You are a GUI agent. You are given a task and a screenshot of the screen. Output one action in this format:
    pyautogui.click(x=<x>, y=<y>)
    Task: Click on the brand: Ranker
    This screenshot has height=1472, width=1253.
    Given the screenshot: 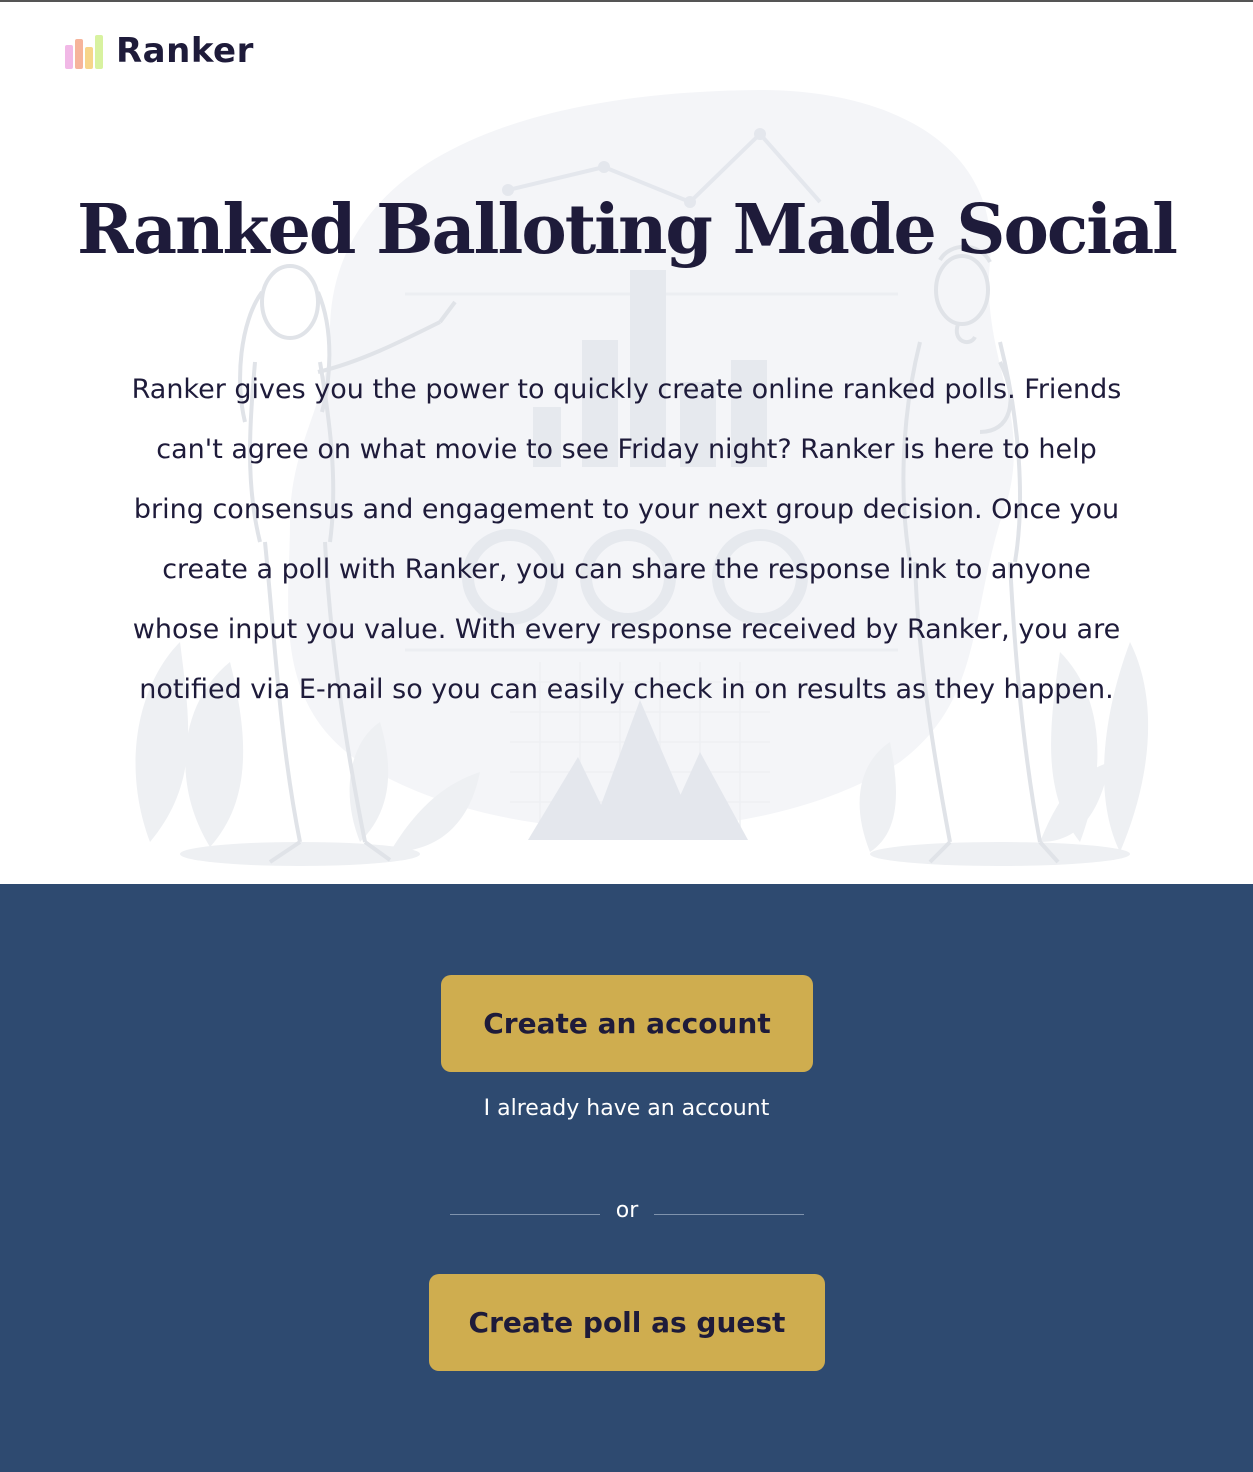 What is the action you would take?
    pyautogui.click(x=159, y=51)
    